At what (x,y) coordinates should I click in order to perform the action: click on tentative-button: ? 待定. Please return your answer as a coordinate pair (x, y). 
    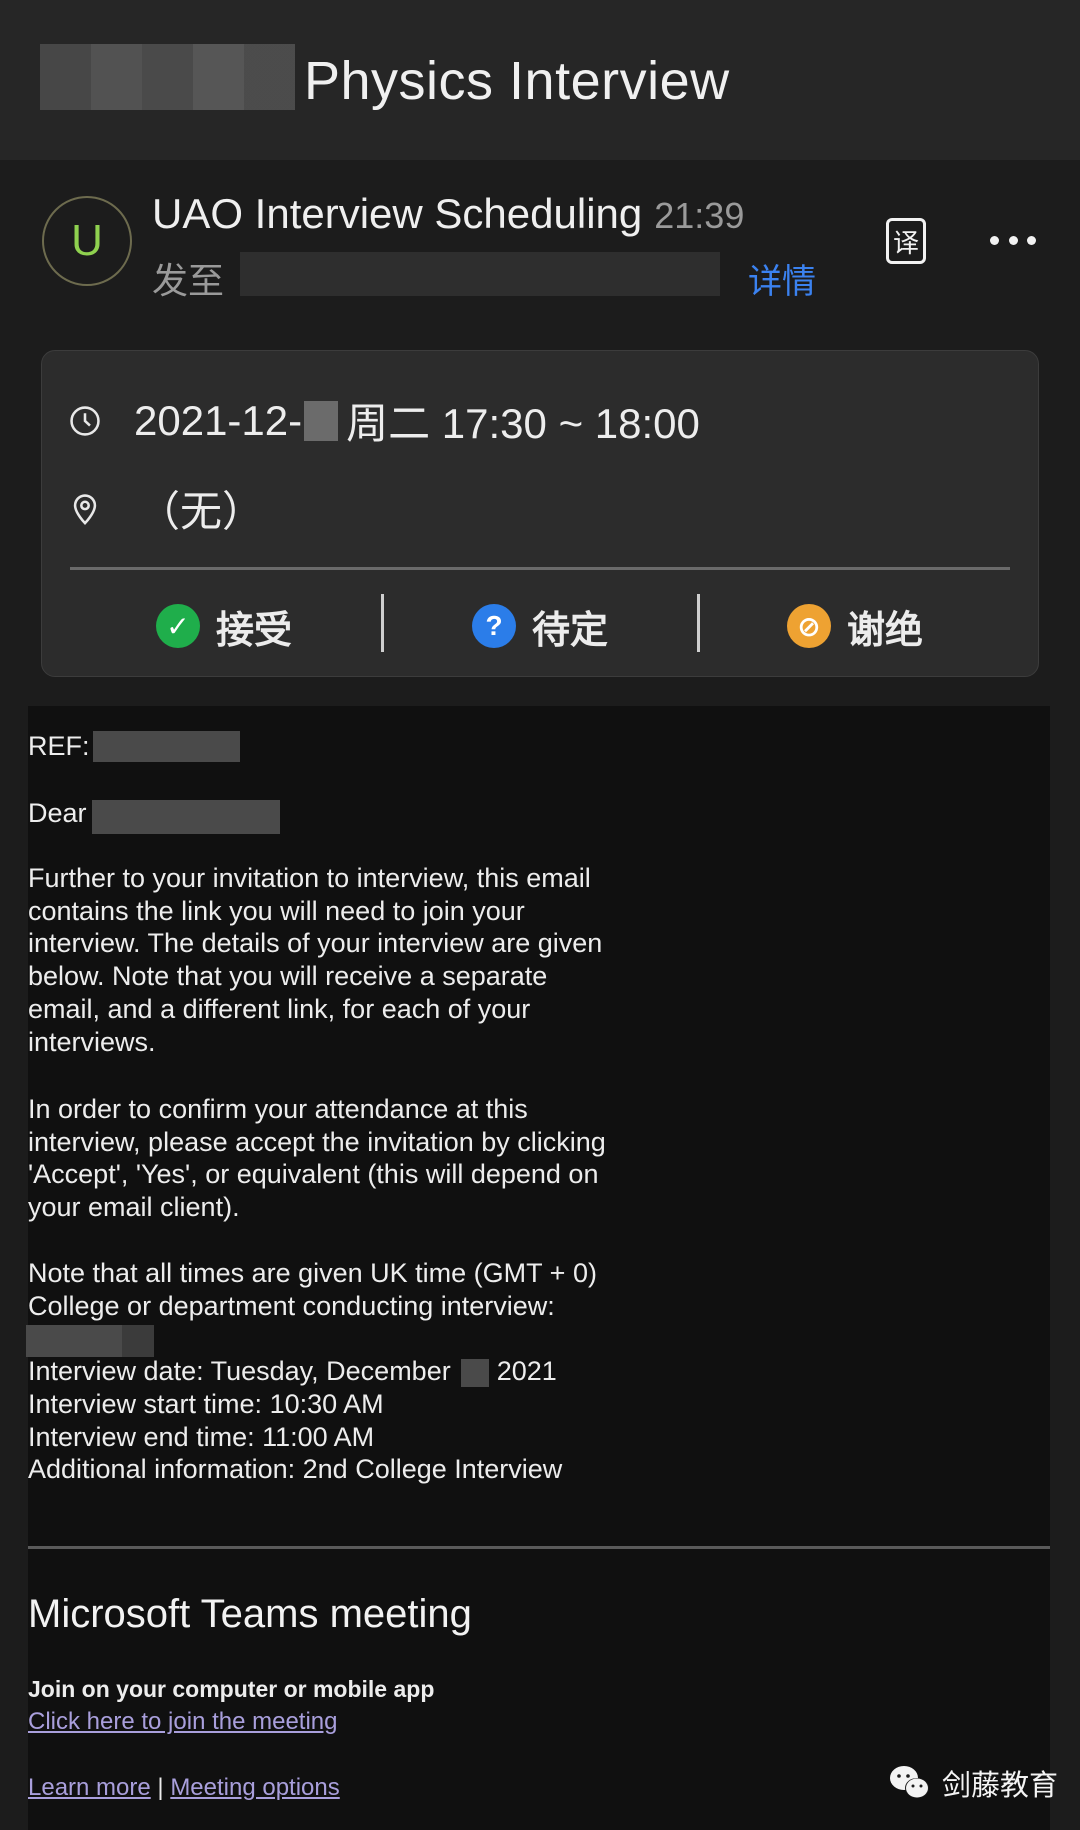
    Looking at the image, I should click on (540, 626).